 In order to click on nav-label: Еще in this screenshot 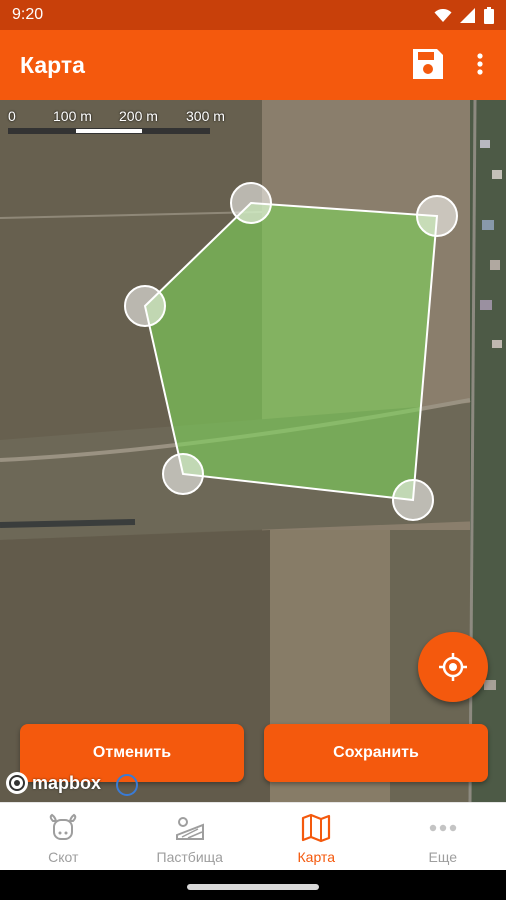, I will do `click(443, 857)`.